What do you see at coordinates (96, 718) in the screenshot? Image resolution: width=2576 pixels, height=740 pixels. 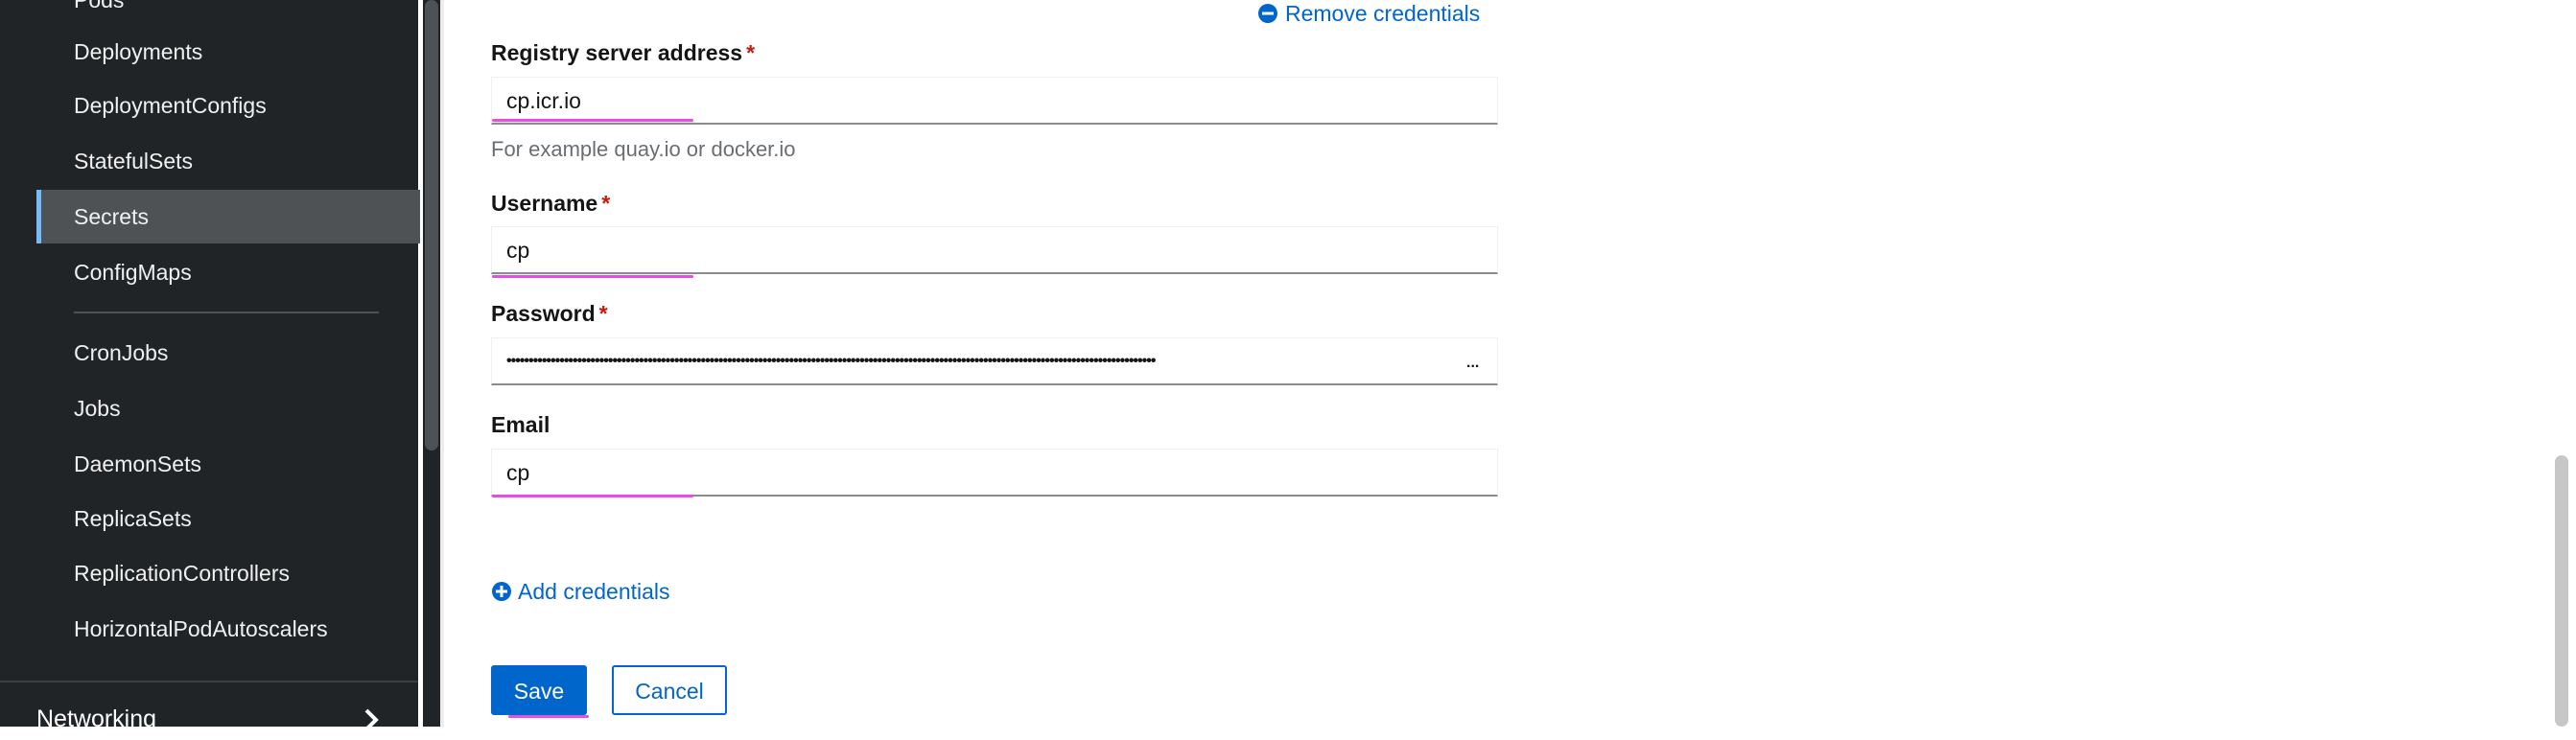 I see `sidebar-section-label: Networking` at bounding box center [96, 718].